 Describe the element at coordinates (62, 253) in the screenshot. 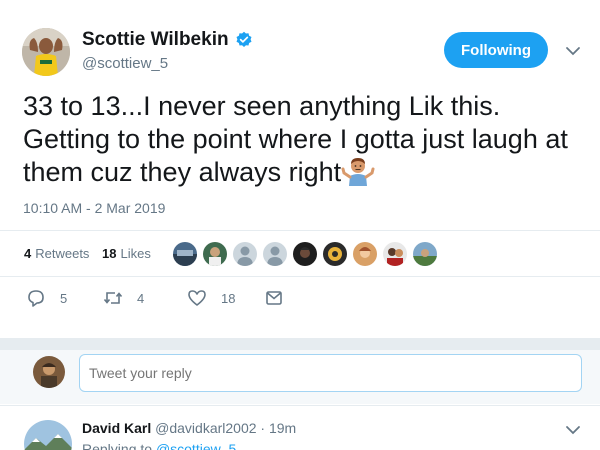

I see `retweets-label: Retweets` at that location.